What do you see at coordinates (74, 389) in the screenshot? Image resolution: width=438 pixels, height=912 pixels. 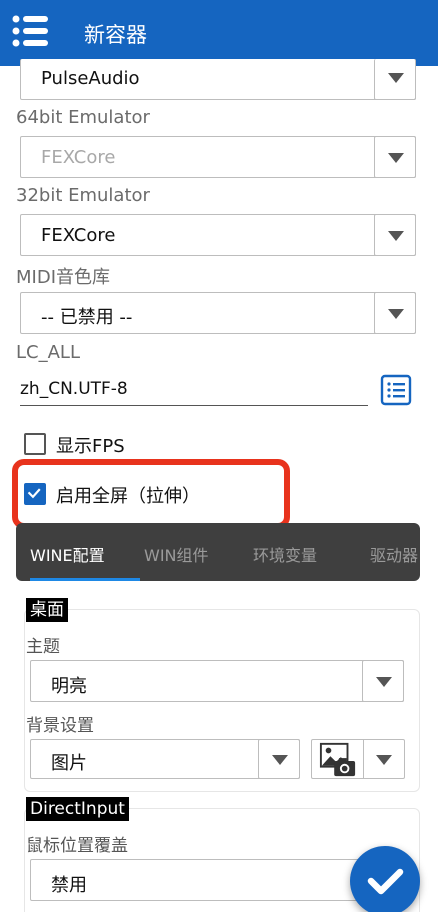 I see `lc-all-value: zh_CN.UTF-8` at bounding box center [74, 389].